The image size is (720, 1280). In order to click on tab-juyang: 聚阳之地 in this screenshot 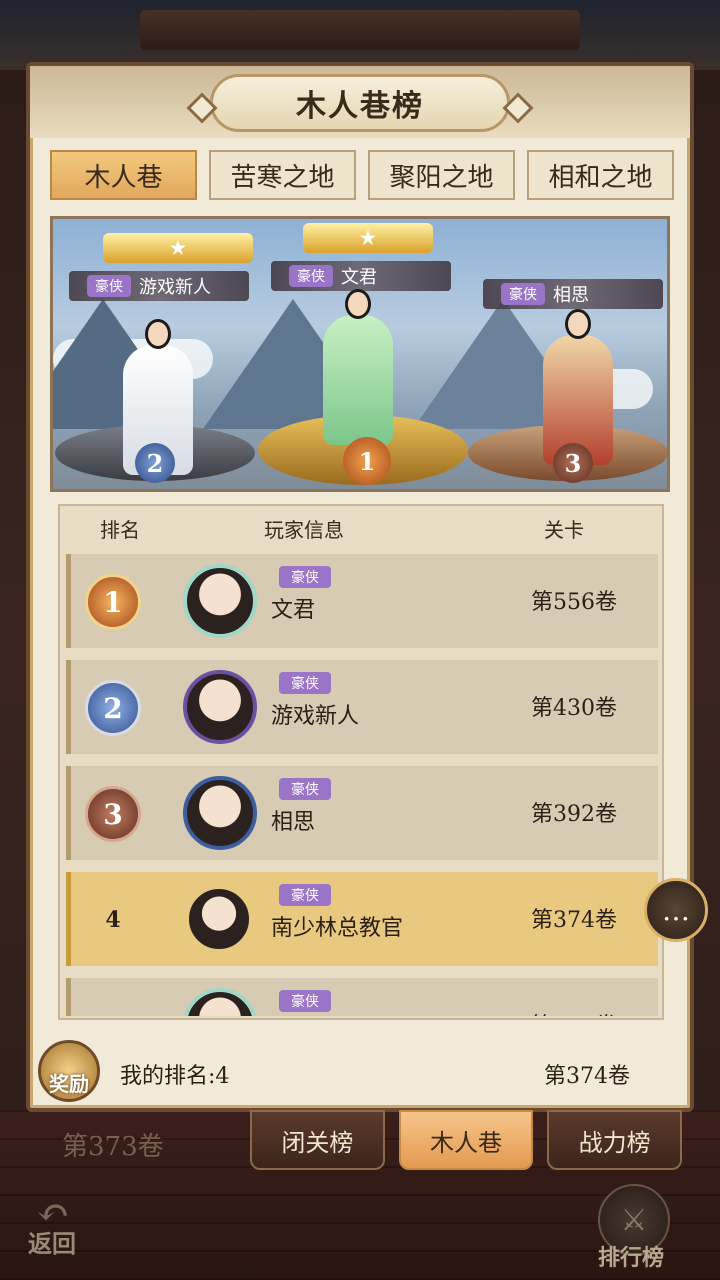, I will do `click(441, 175)`.